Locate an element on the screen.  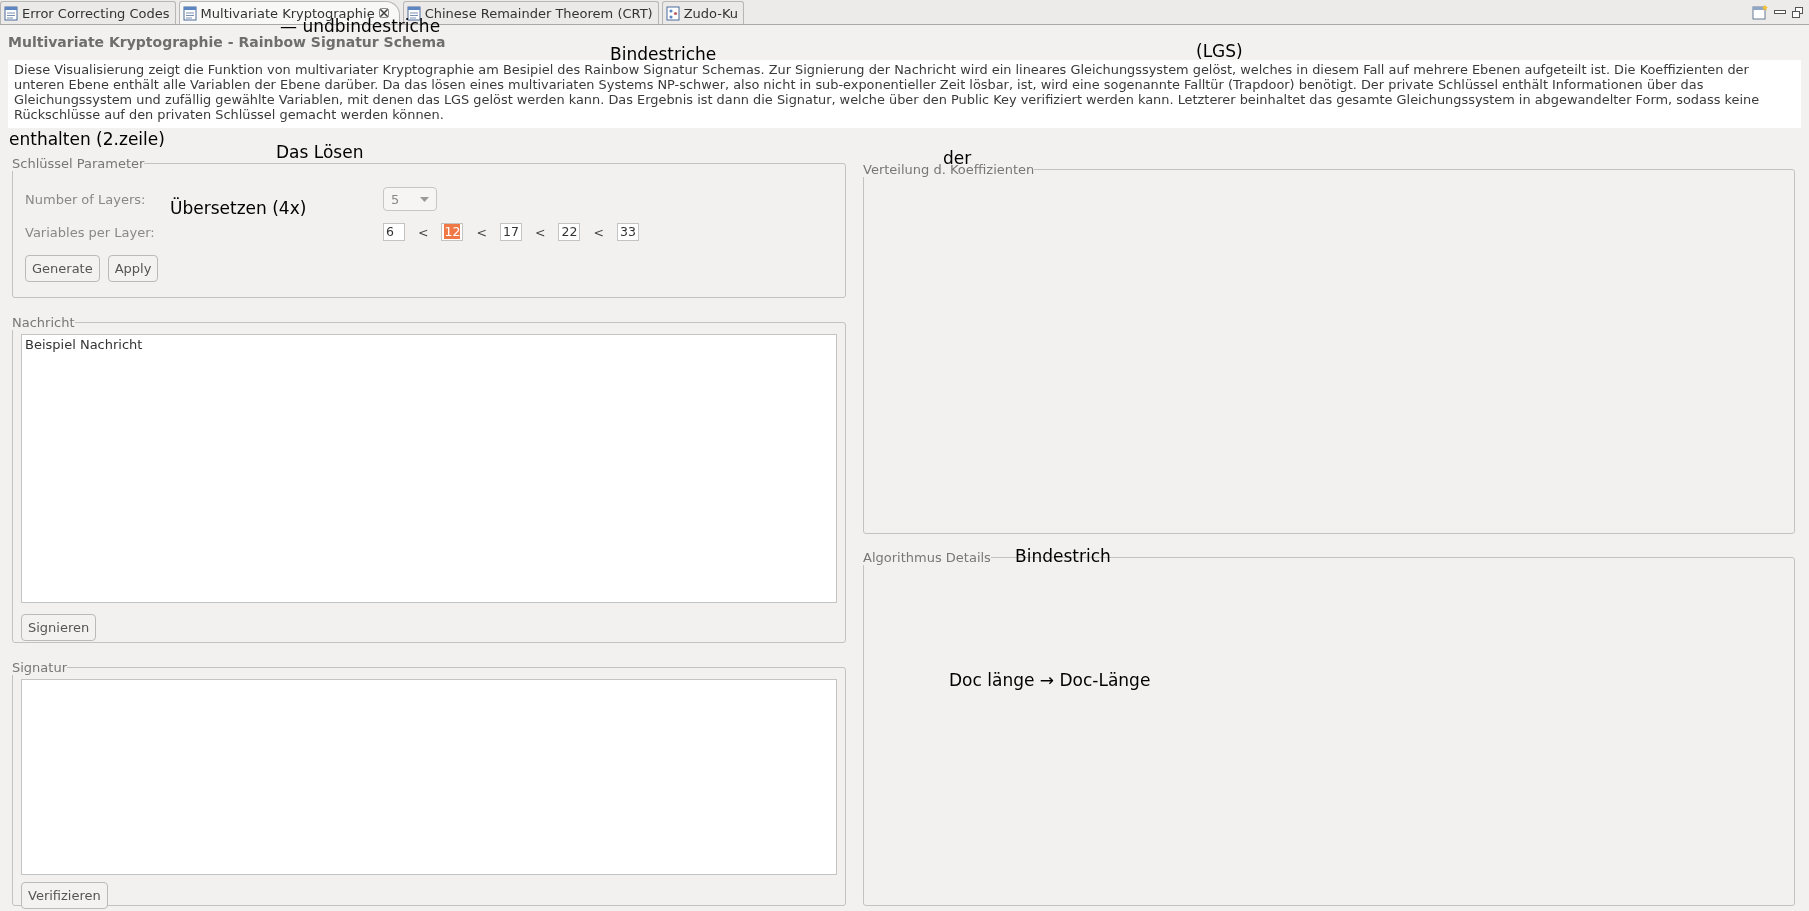
tab: Zudo-Ku is located at coordinates (703, 12).